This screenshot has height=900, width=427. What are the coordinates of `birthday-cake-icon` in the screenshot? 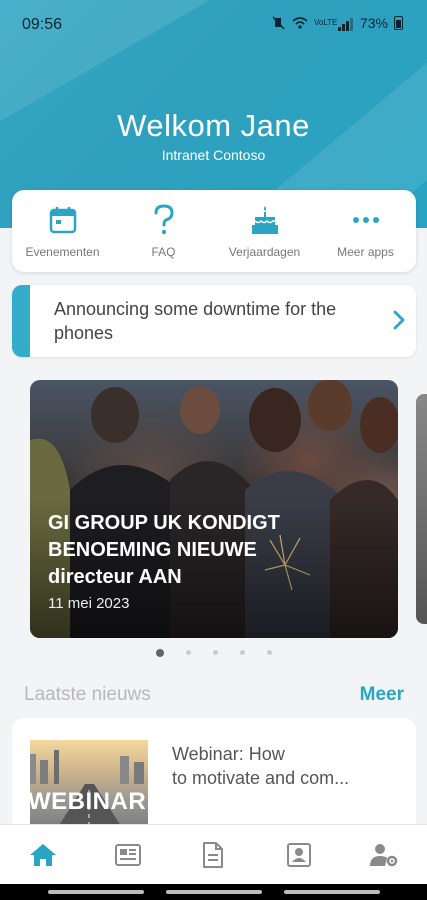 It's located at (264, 220).